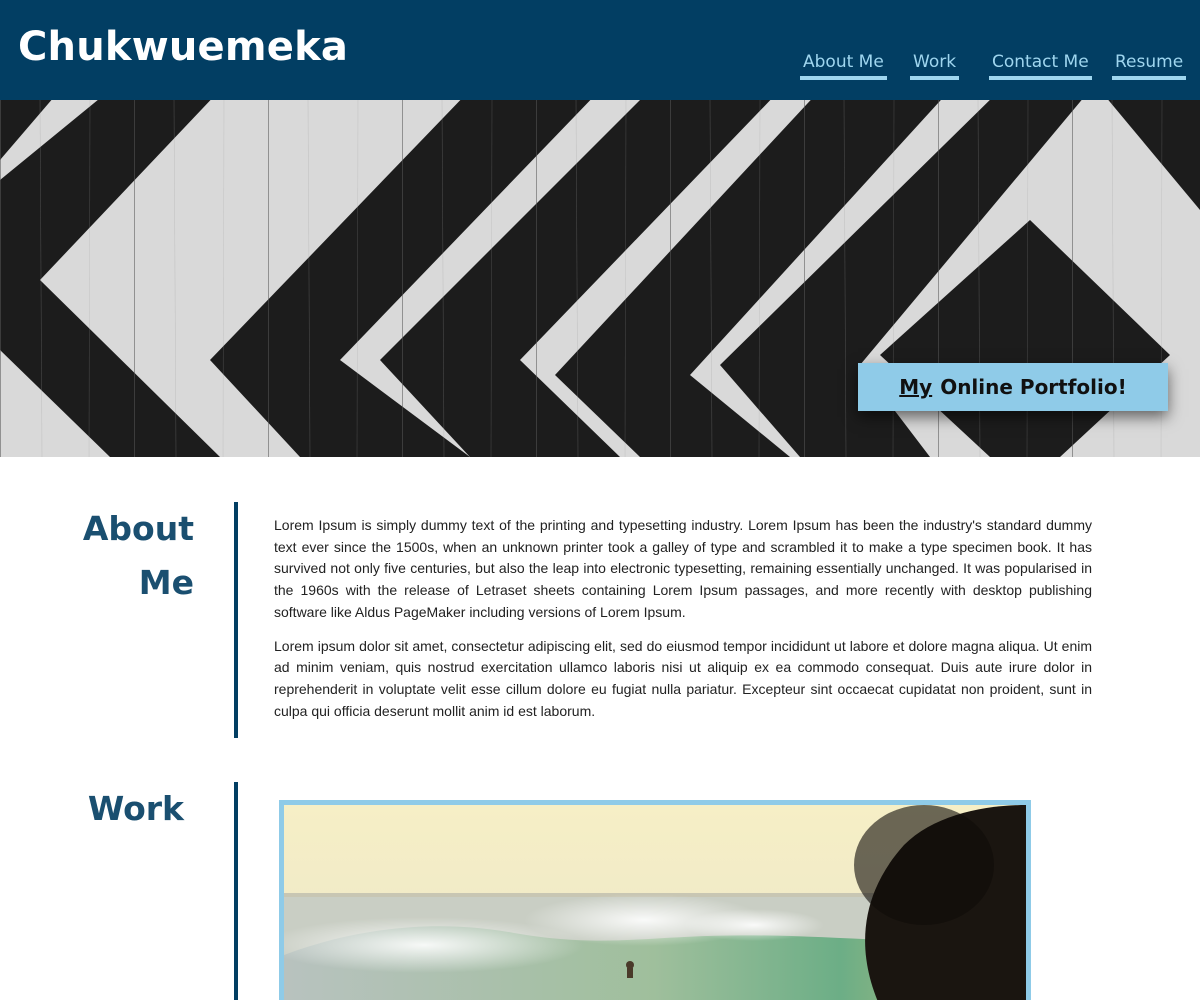 This screenshot has width=1200, height=1000. What do you see at coordinates (236, 620) in the screenshot?
I see `about-divider` at bounding box center [236, 620].